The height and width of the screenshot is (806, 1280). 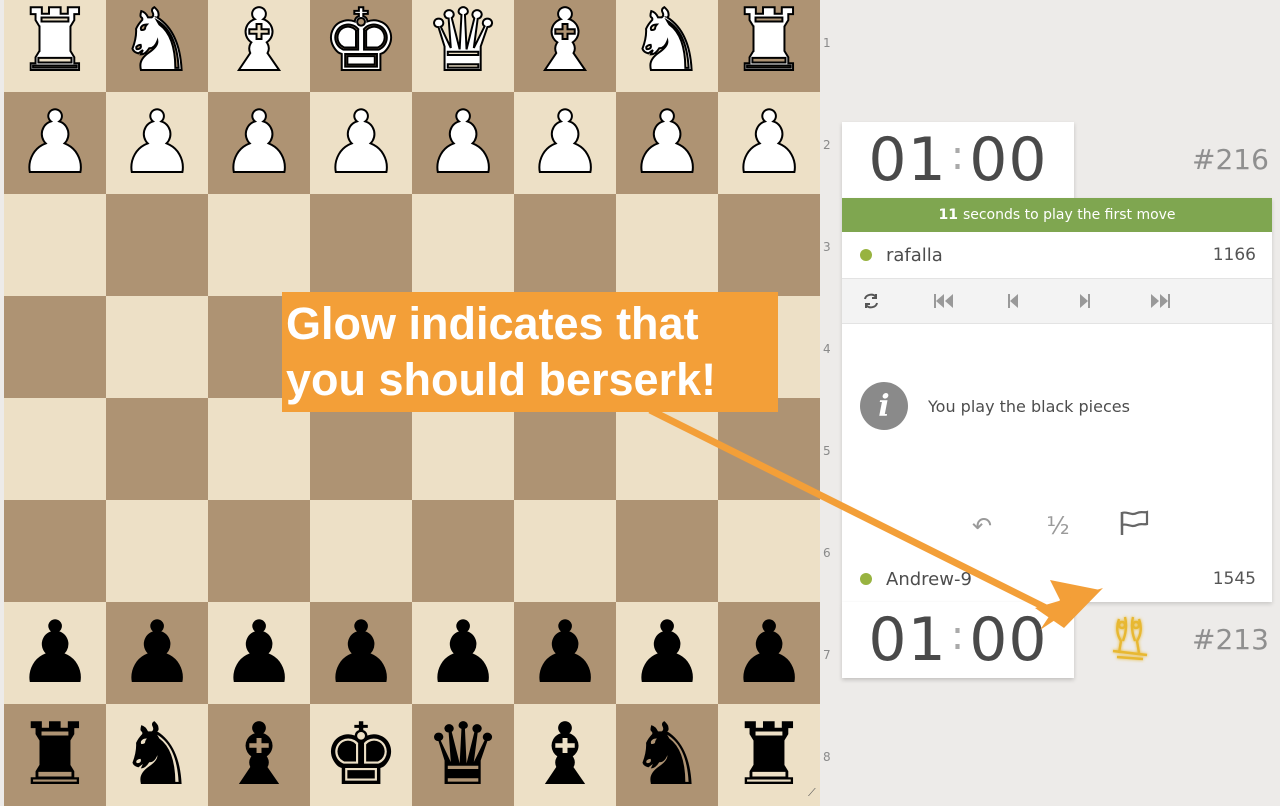 I want to click on black-piece: ♛, so click(x=462, y=755).